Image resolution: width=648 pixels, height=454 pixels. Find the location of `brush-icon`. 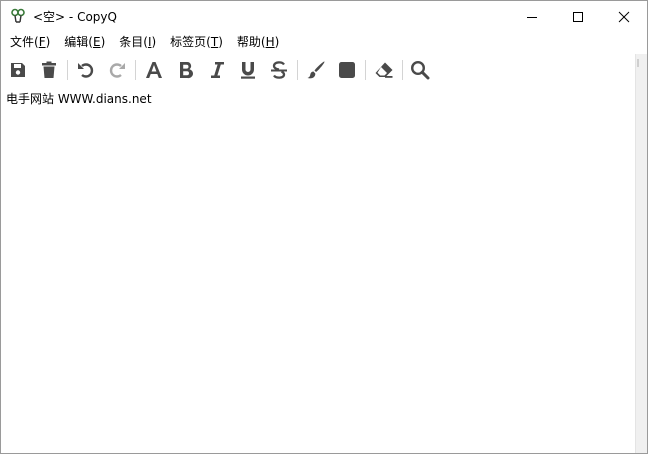

brush-icon is located at coordinates (316, 70).